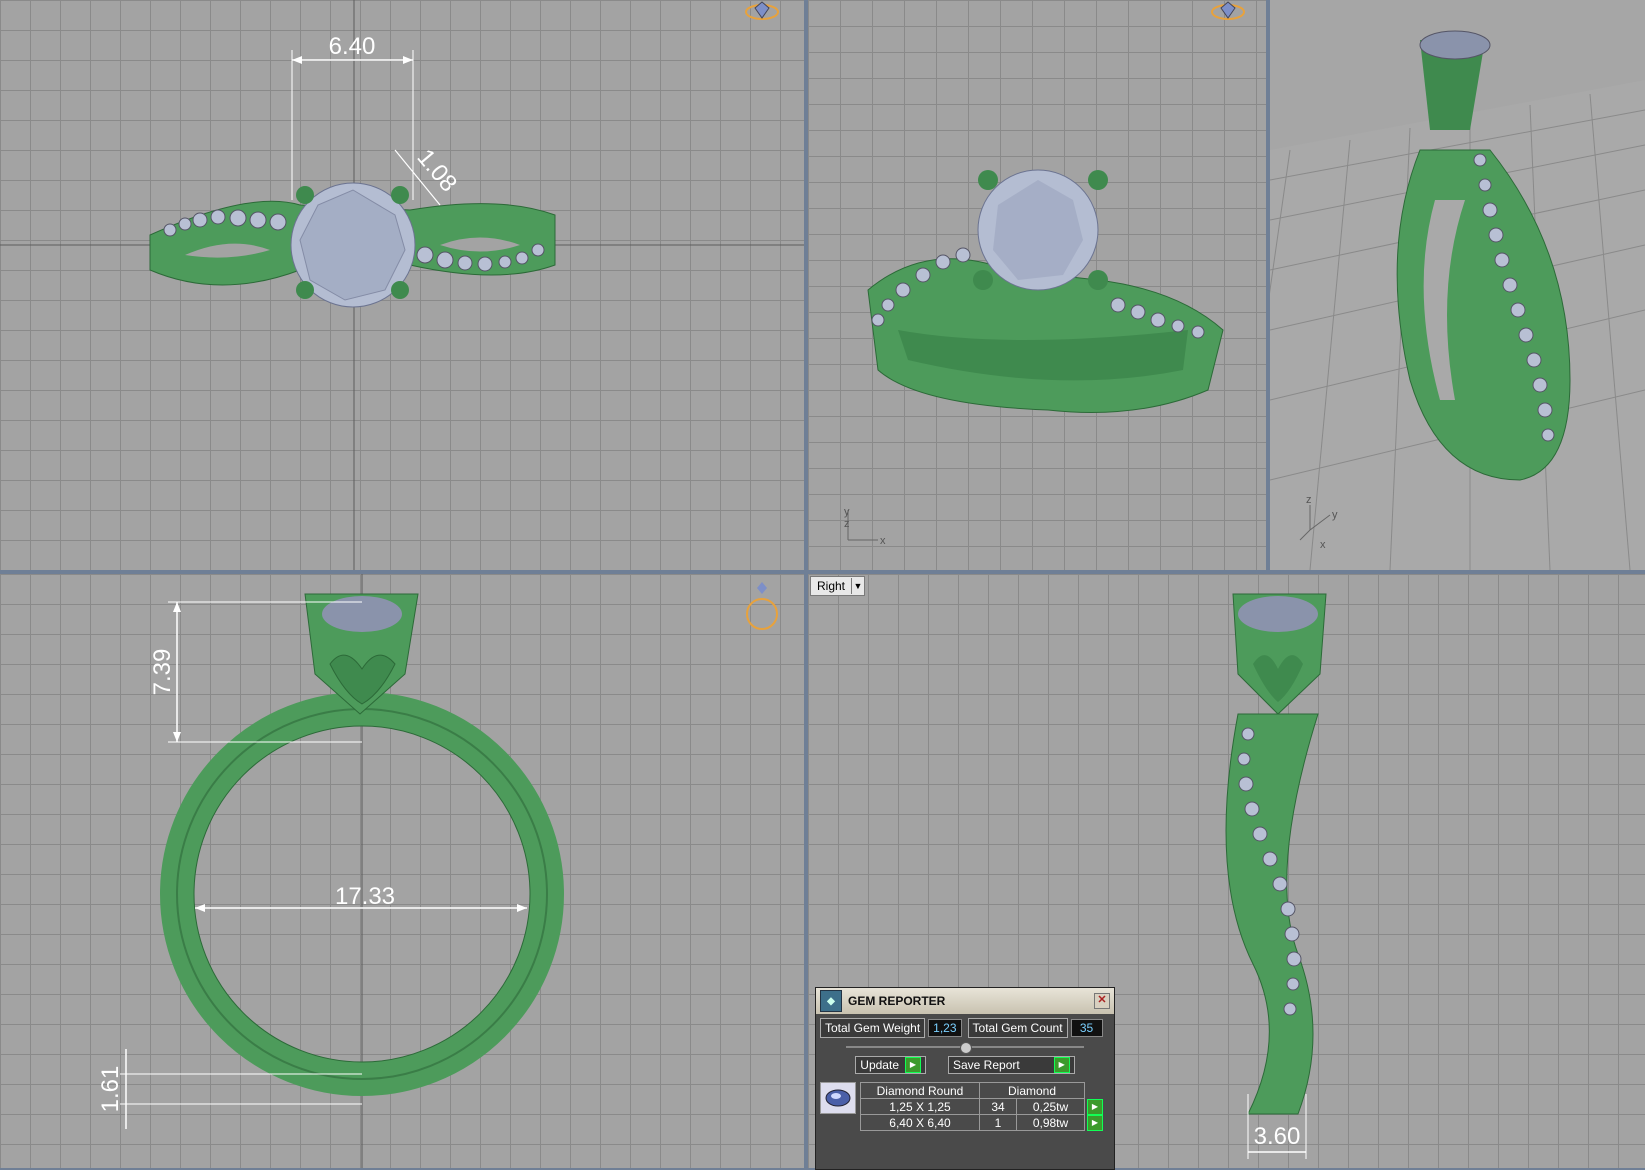  What do you see at coordinates (352, 116) in the screenshot?
I see `dimension-width: 6.40` at bounding box center [352, 116].